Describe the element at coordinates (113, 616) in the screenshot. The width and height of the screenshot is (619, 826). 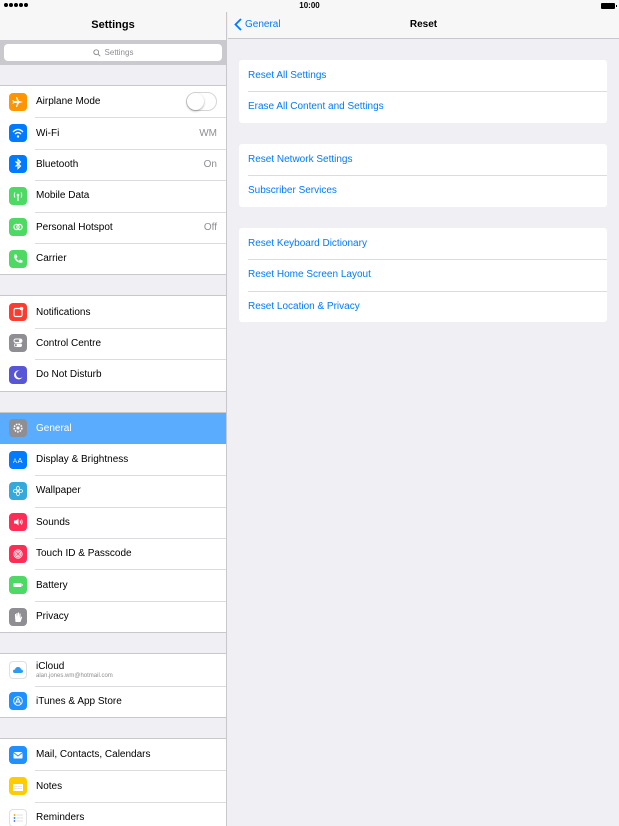
I see `sidebar-item-privacy: Privacy` at that location.